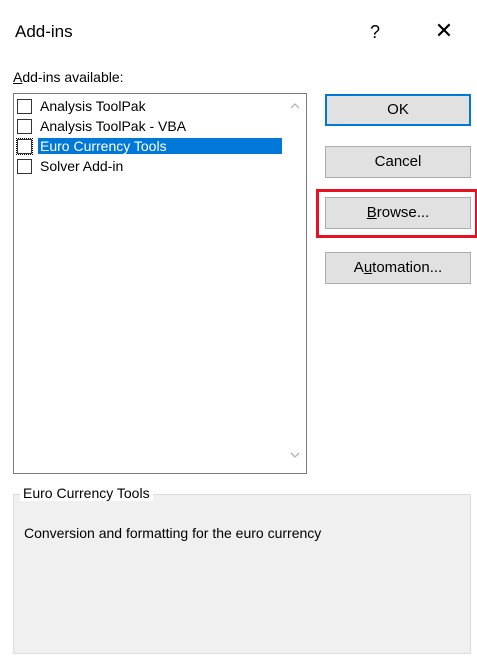  What do you see at coordinates (398, 162) in the screenshot?
I see `cancel-button: Cancel` at bounding box center [398, 162].